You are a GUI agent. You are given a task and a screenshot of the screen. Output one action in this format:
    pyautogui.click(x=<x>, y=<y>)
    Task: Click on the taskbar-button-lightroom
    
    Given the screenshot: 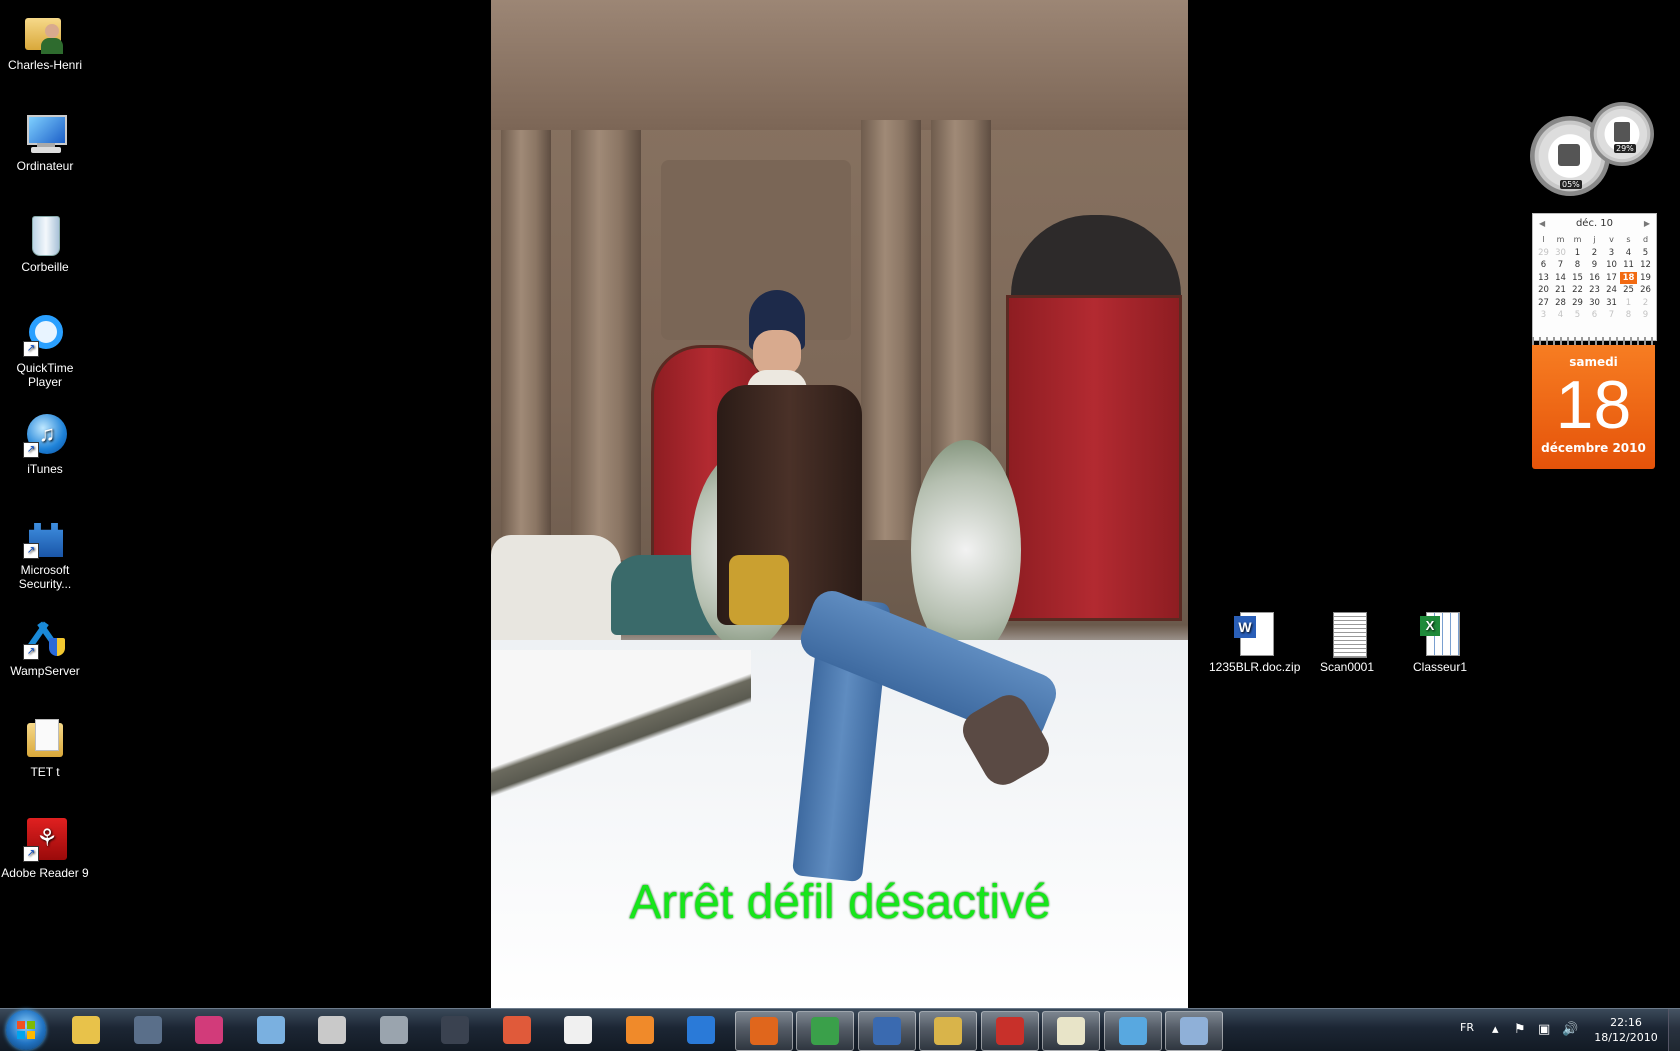 What is the action you would take?
    pyautogui.click(x=455, y=1030)
    